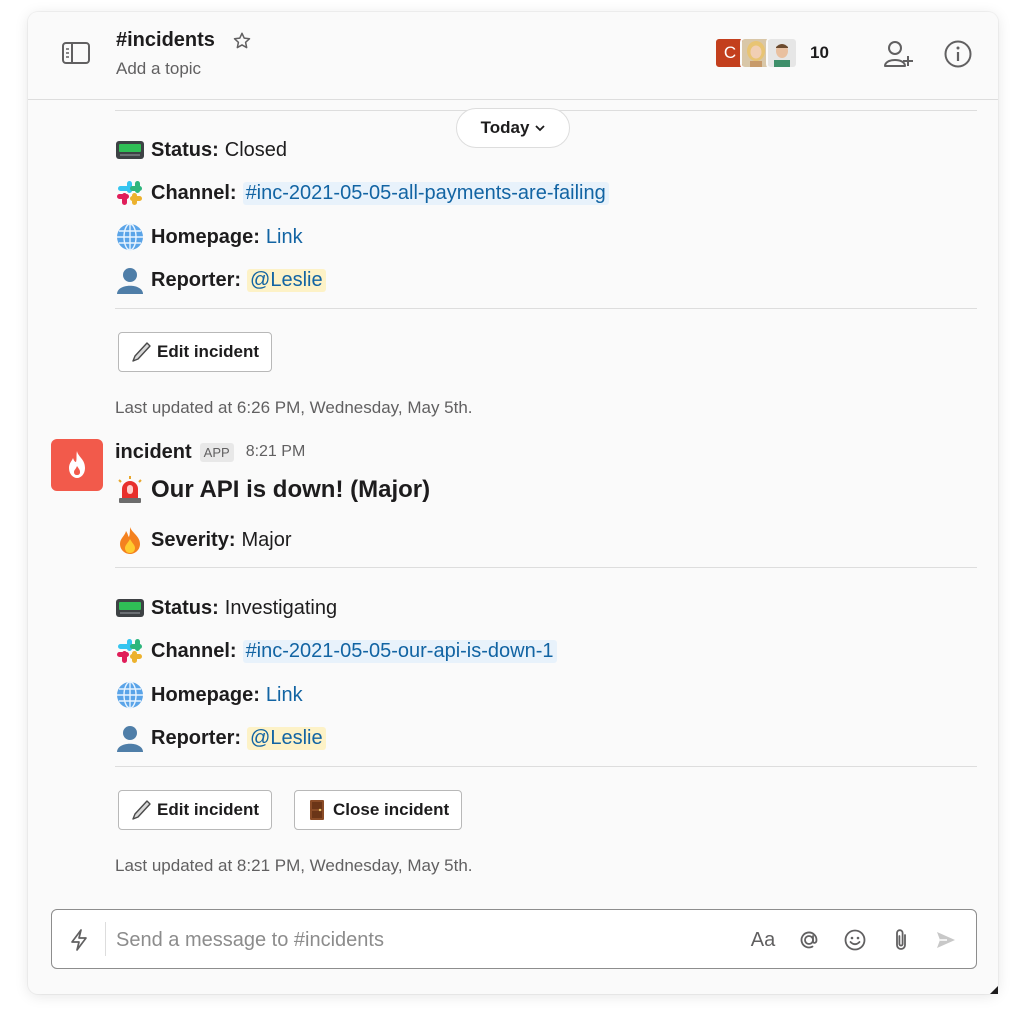 The image size is (1018, 1024). Describe the element at coordinates (276, 452) in the screenshot. I see `message-timestamp: 8:21 PM` at that location.